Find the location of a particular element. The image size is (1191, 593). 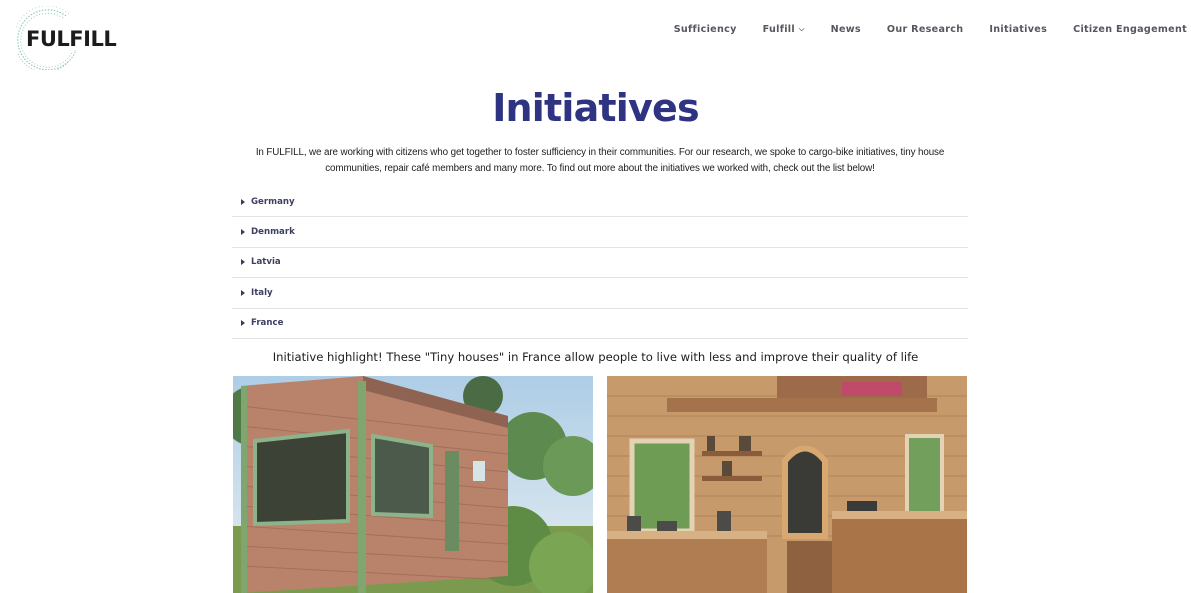

nav-item-sufficiency: Sufficiency is located at coordinates (705, 29).